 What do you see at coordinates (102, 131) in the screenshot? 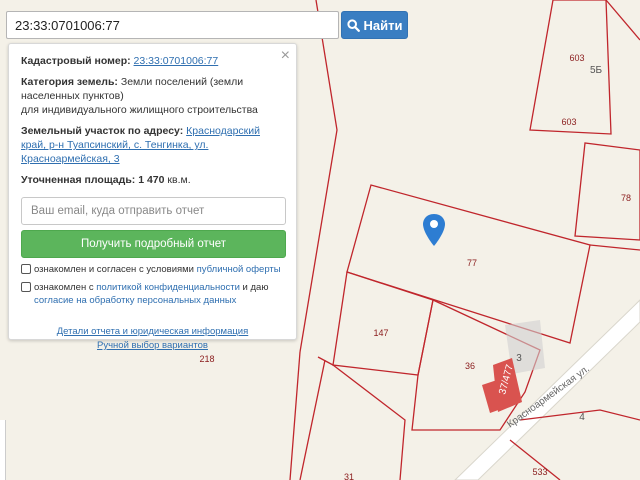
I see `address-label: Земельный участок по адресу:` at bounding box center [102, 131].